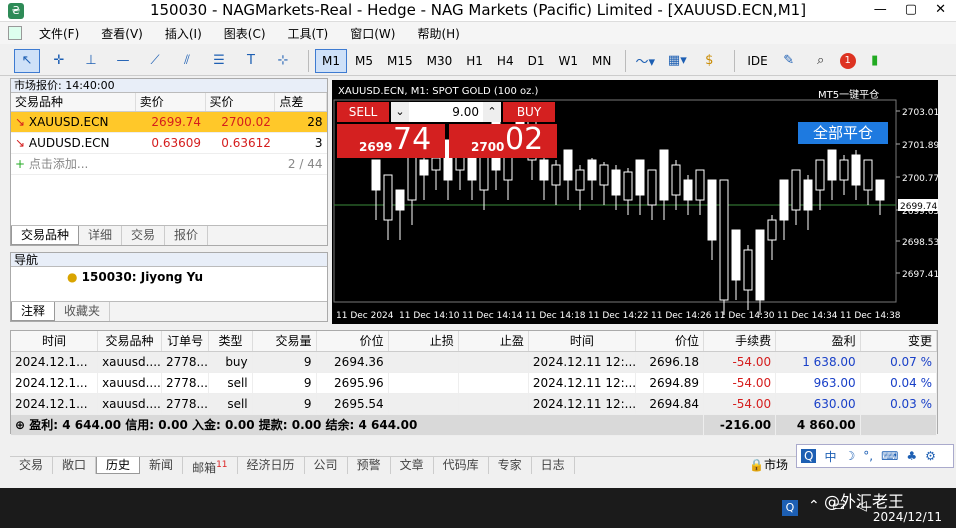 This screenshot has width=956, height=528. What do you see at coordinates (144, 235) in the screenshot?
I see `tab-trading: 交易` at bounding box center [144, 235].